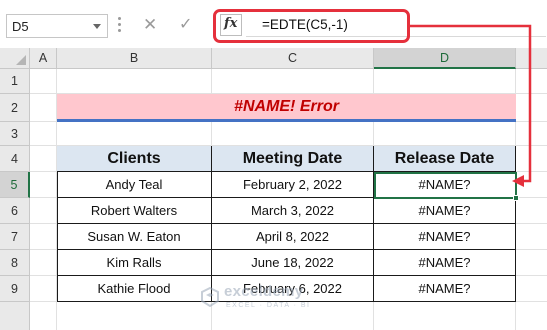  Describe the element at coordinates (531, 58) in the screenshot. I see `column-header-e` at that location.